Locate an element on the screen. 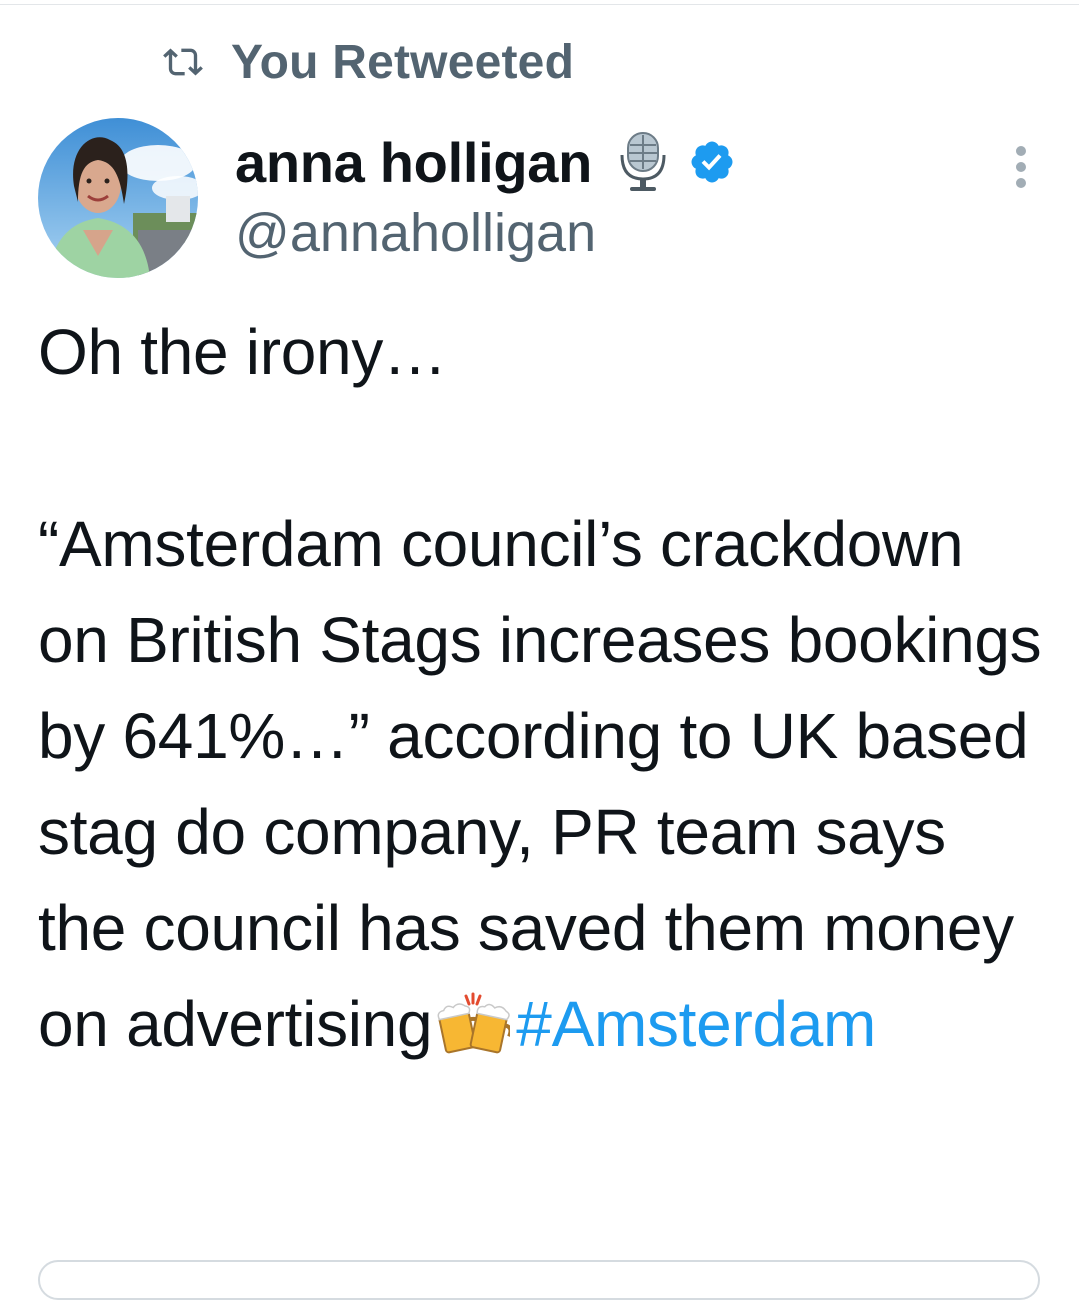  studio-microphone-icon is located at coordinates (643, 161).